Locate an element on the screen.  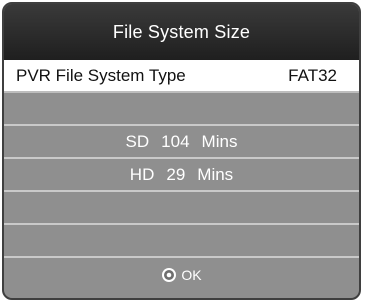
ok-circle-icon is located at coordinates (169, 275).